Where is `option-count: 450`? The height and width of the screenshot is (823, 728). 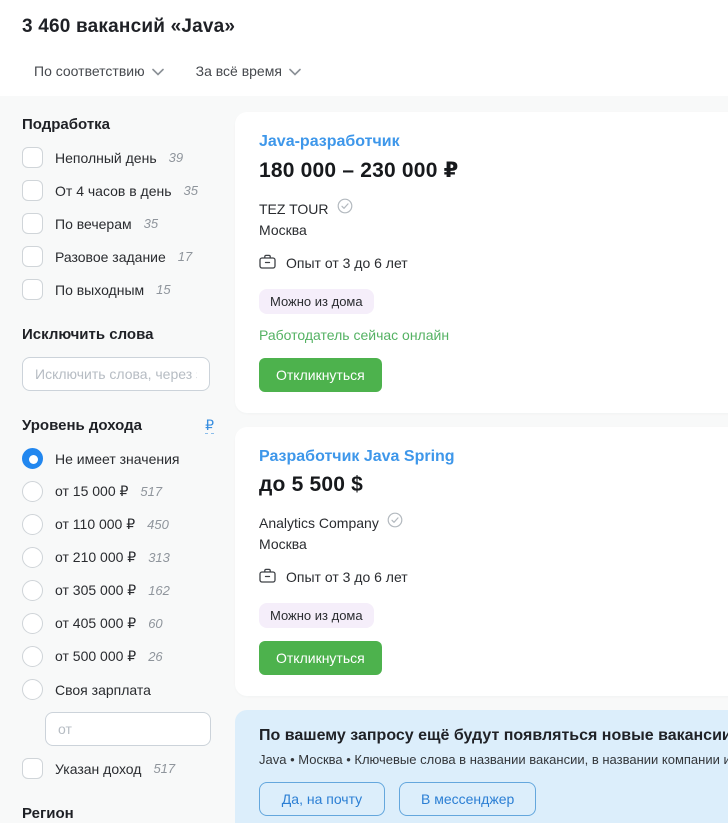 option-count: 450 is located at coordinates (158, 524).